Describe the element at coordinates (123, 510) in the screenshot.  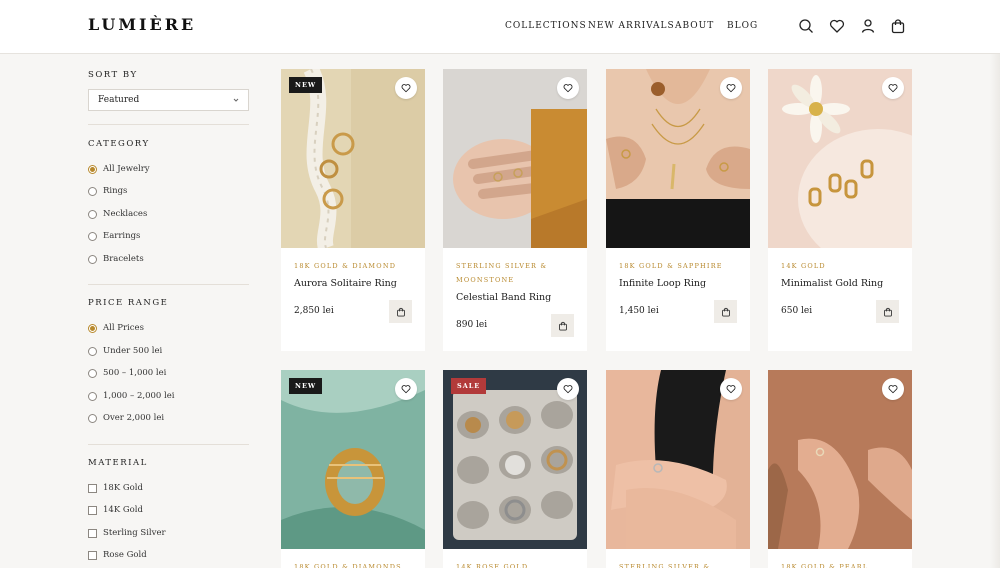
I see `option-label: 14K Gold` at that location.